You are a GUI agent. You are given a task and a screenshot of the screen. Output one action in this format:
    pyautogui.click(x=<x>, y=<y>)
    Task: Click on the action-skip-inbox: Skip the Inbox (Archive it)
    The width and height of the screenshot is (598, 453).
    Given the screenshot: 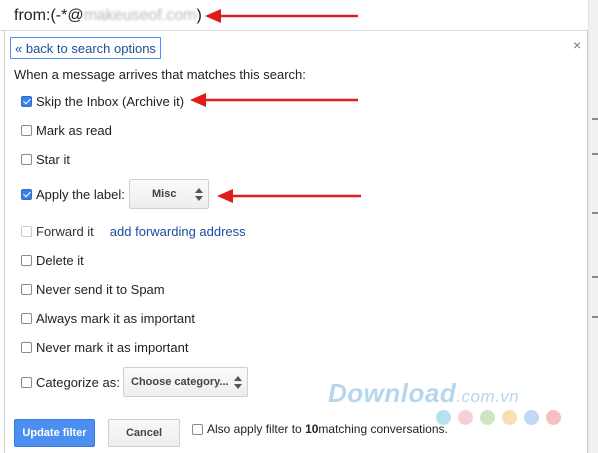 What is the action you would take?
    pyautogui.click(x=102, y=101)
    